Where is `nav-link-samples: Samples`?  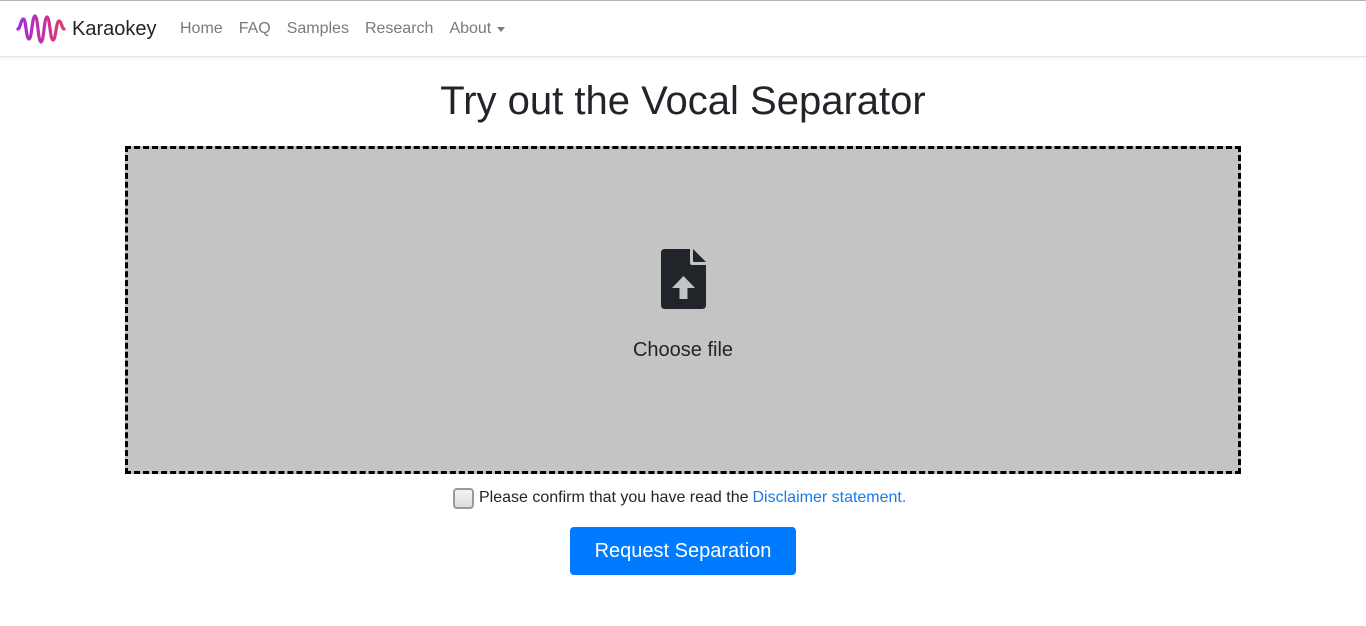
nav-link-samples: Samples is located at coordinates (318, 29).